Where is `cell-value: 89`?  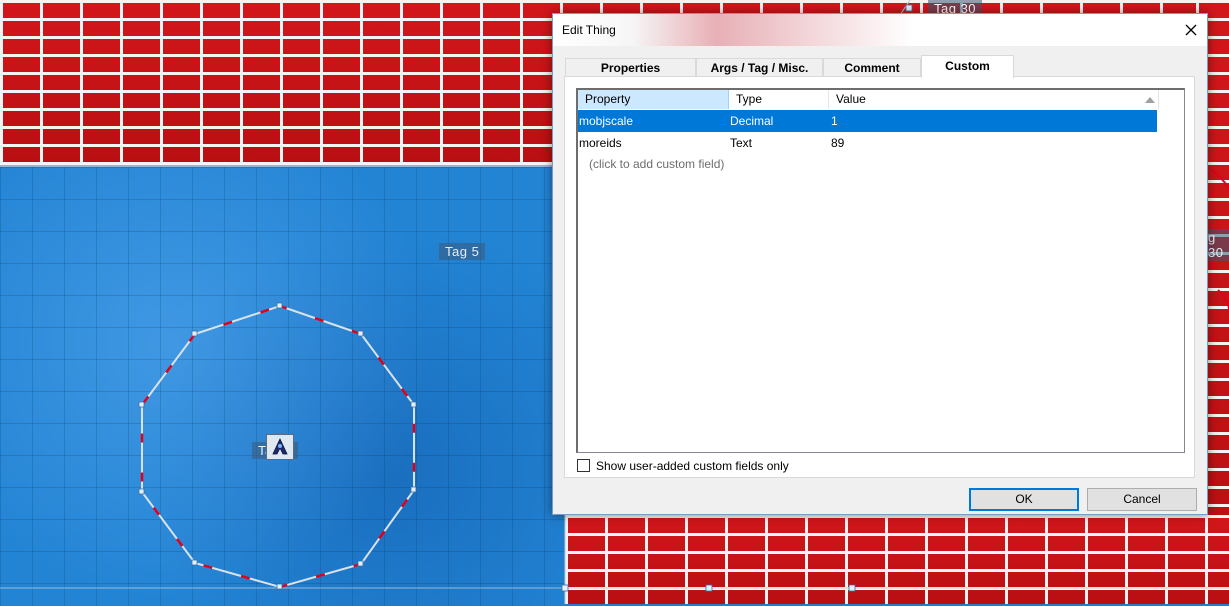 cell-value: 89 is located at coordinates (837, 143).